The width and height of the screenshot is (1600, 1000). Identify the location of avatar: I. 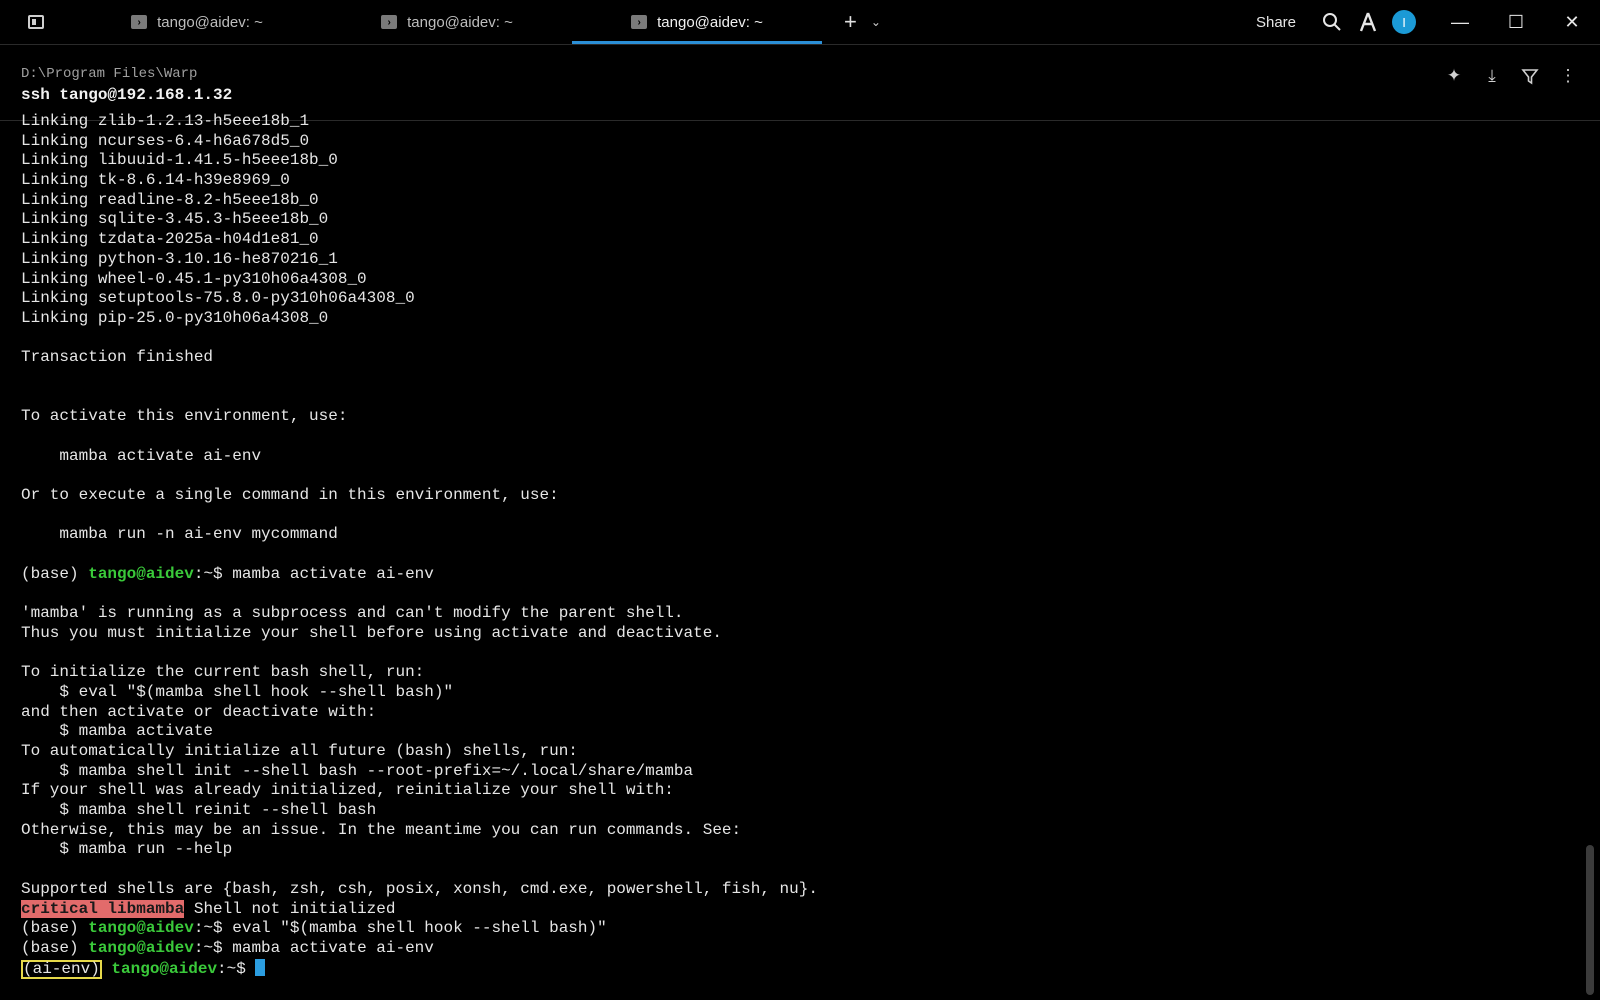
(1404, 22).